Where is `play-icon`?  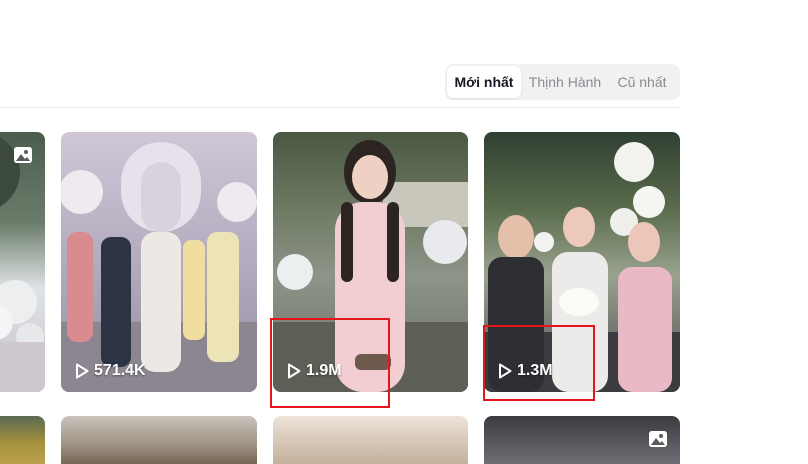
play-icon is located at coordinates (82, 371).